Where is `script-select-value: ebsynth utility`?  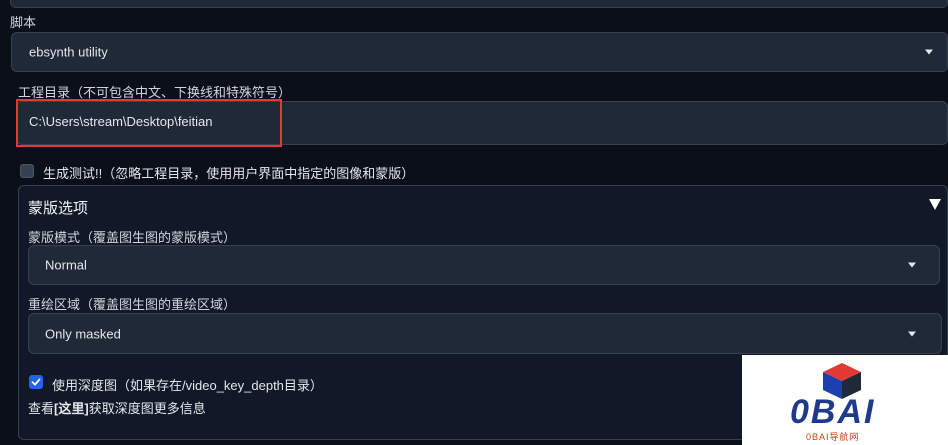
script-select-value: ebsynth utility is located at coordinates (68, 52).